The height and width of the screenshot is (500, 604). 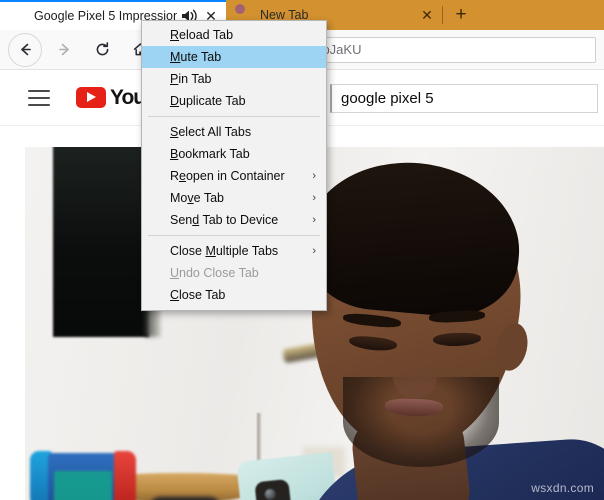 What do you see at coordinates (224, 251) in the screenshot?
I see `menu-item-label: Close Multiple Tabs` at bounding box center [224, 251].